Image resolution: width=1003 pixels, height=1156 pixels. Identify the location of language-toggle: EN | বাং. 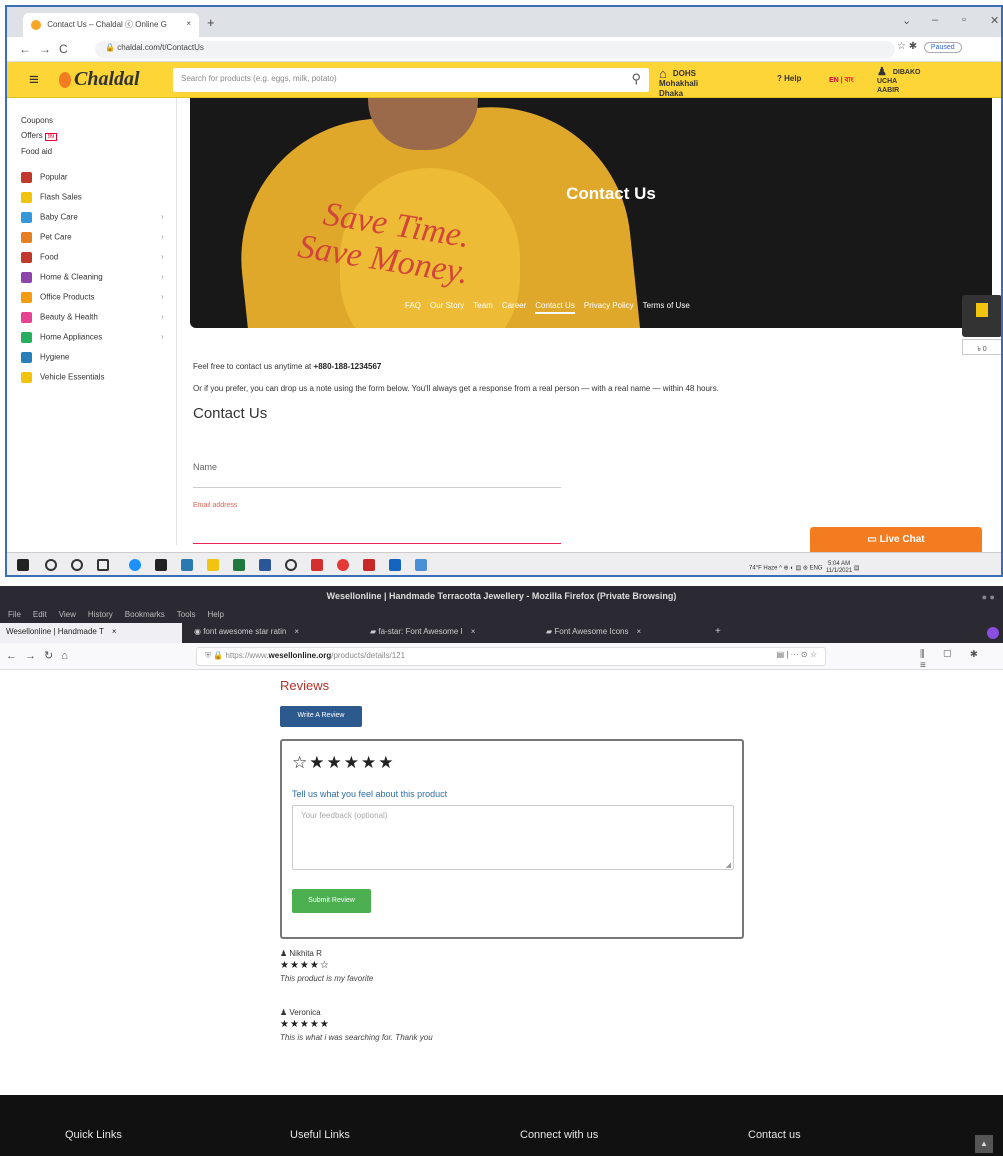
(841, 80).